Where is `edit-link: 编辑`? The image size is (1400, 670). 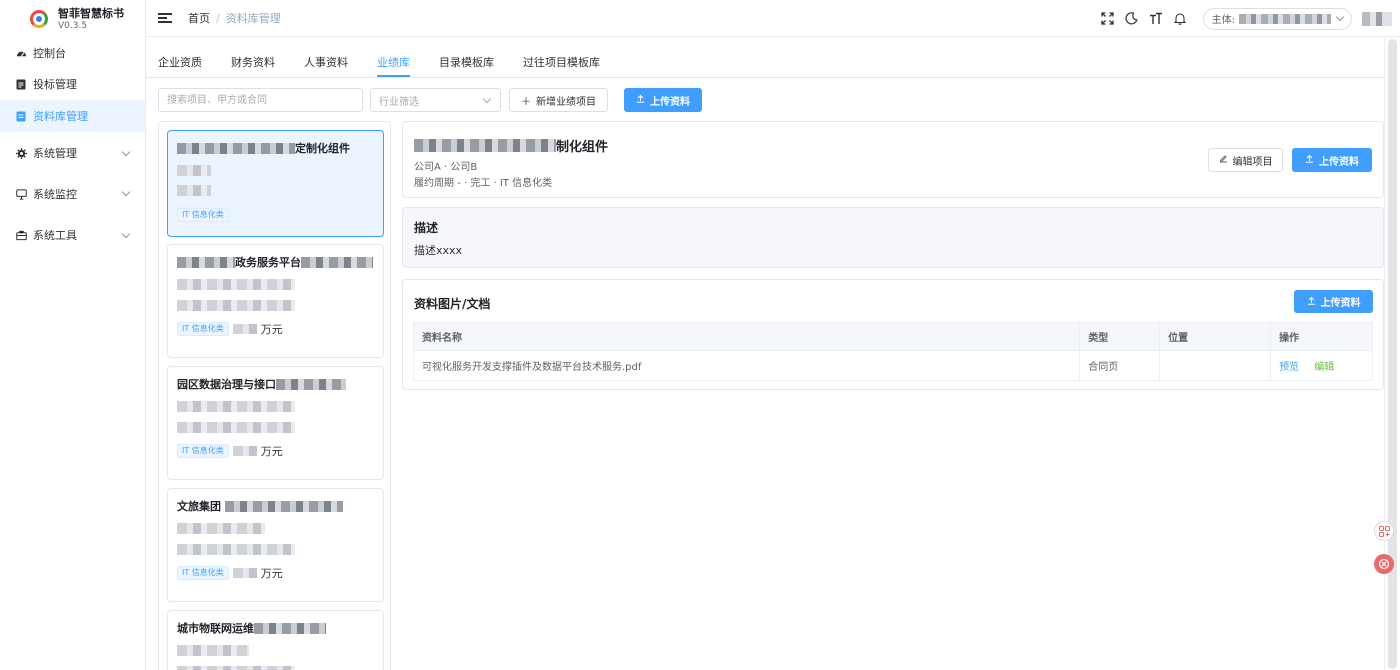 edit-link: 编辑 is located at coordinates (1324, 367).